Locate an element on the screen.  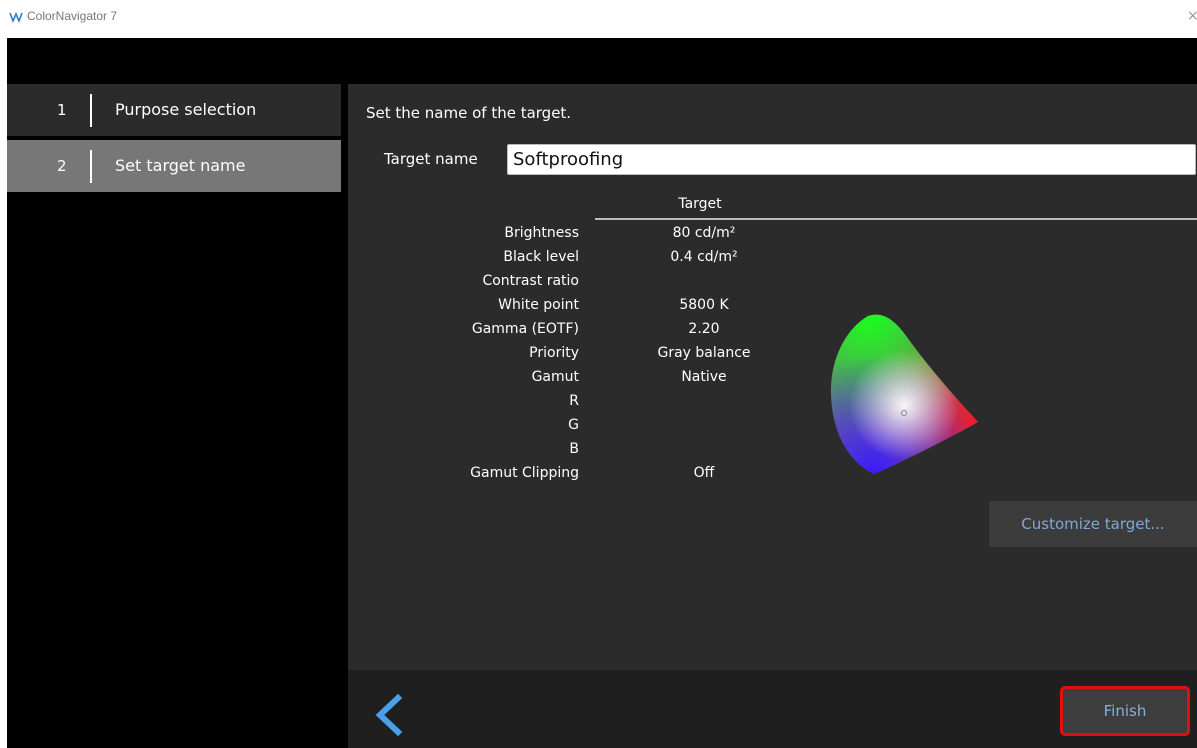
gamut-r-label: R is located at coordinates (574, 401).